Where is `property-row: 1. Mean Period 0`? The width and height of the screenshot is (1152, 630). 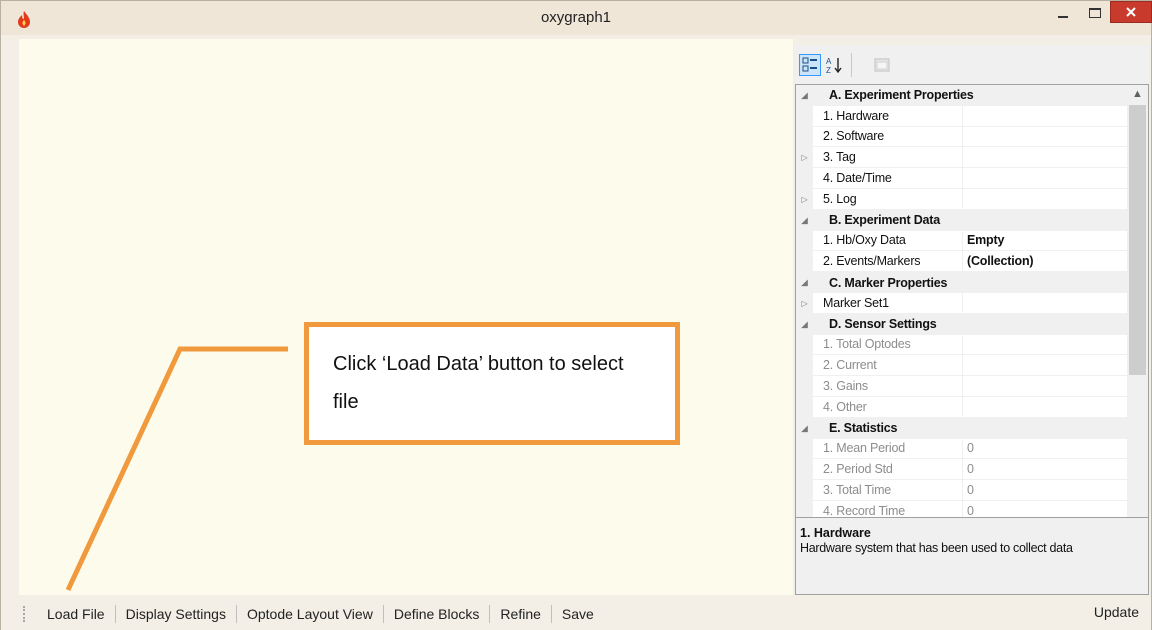
property-row: 1. Mean Period 0 is located at coordinates (972, 449).